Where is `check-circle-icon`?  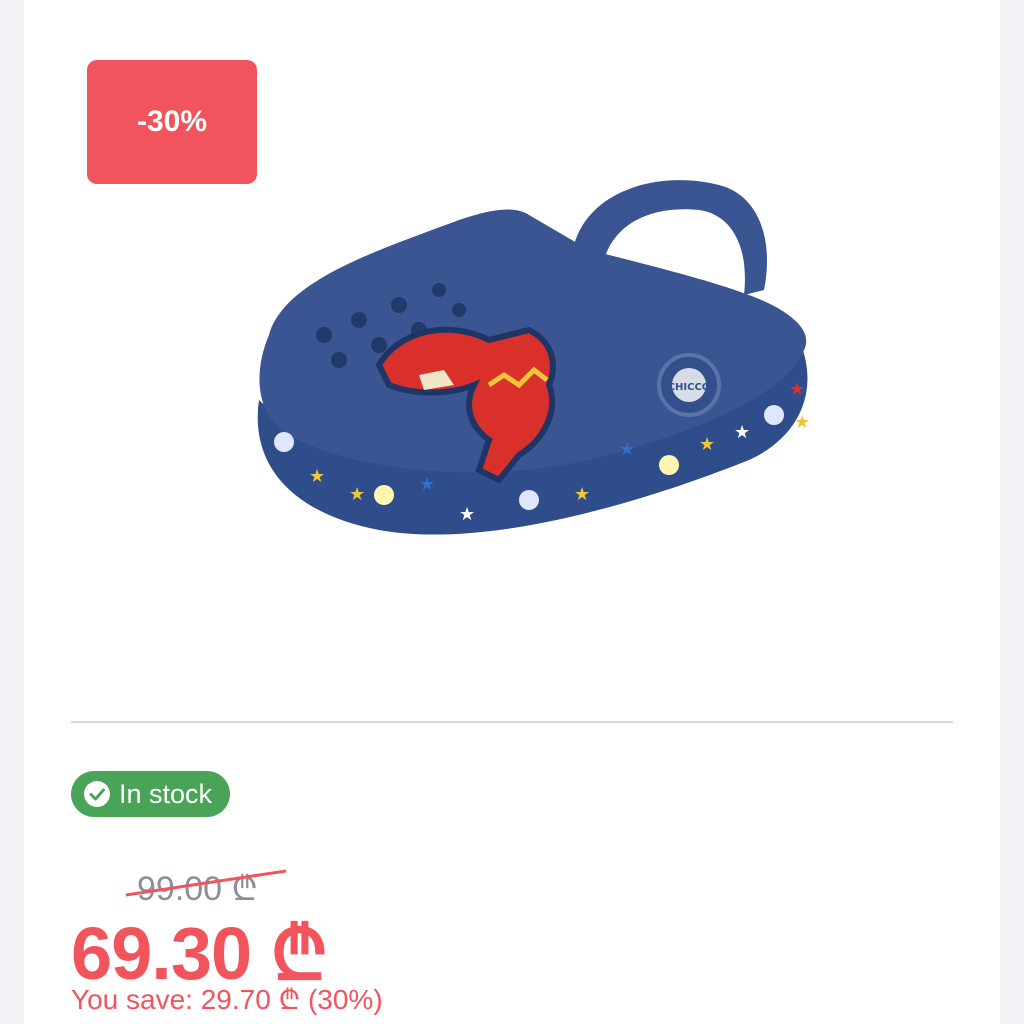
check-circle-icon is located at coordinates (97, 794).